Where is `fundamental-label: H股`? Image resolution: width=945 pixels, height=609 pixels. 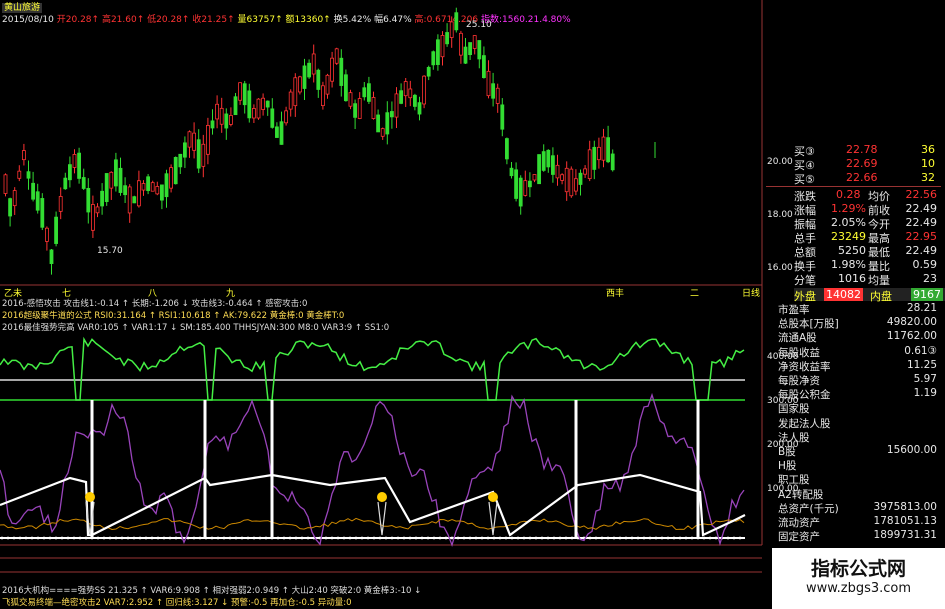 fundamental-label: H股 is located at coordinates (787, 466).